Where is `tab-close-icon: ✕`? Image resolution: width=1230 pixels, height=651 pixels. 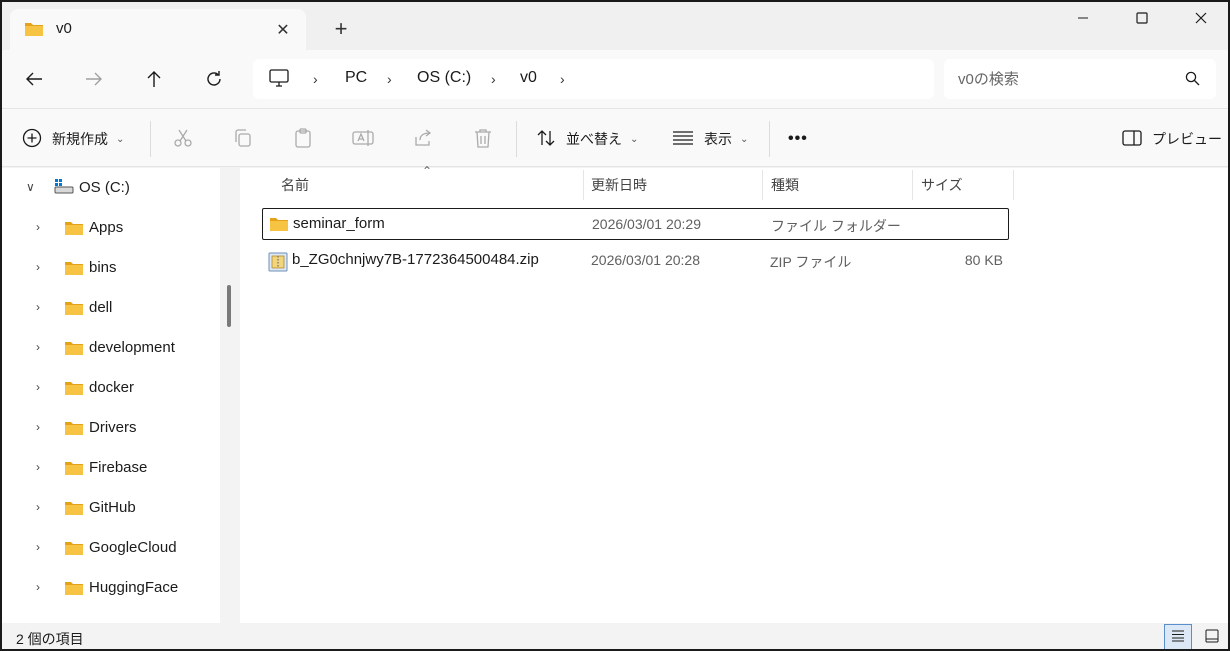
tab-close-icon: ✕ is located at coordinates (283, 30).